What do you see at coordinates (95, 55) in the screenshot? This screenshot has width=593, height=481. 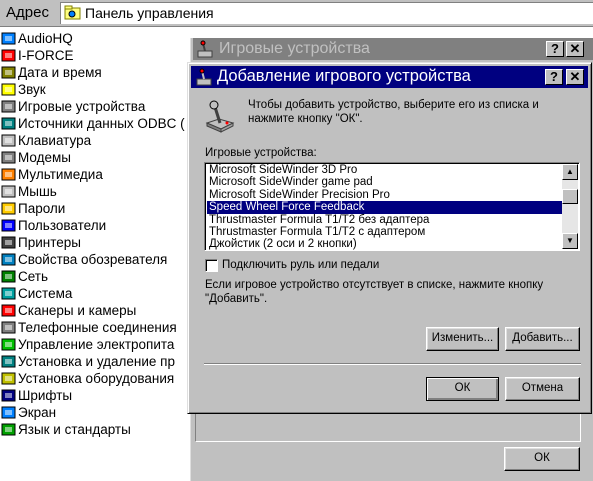 I see `control-panel-item: I-FORCE` at bounding box center [95, 55].